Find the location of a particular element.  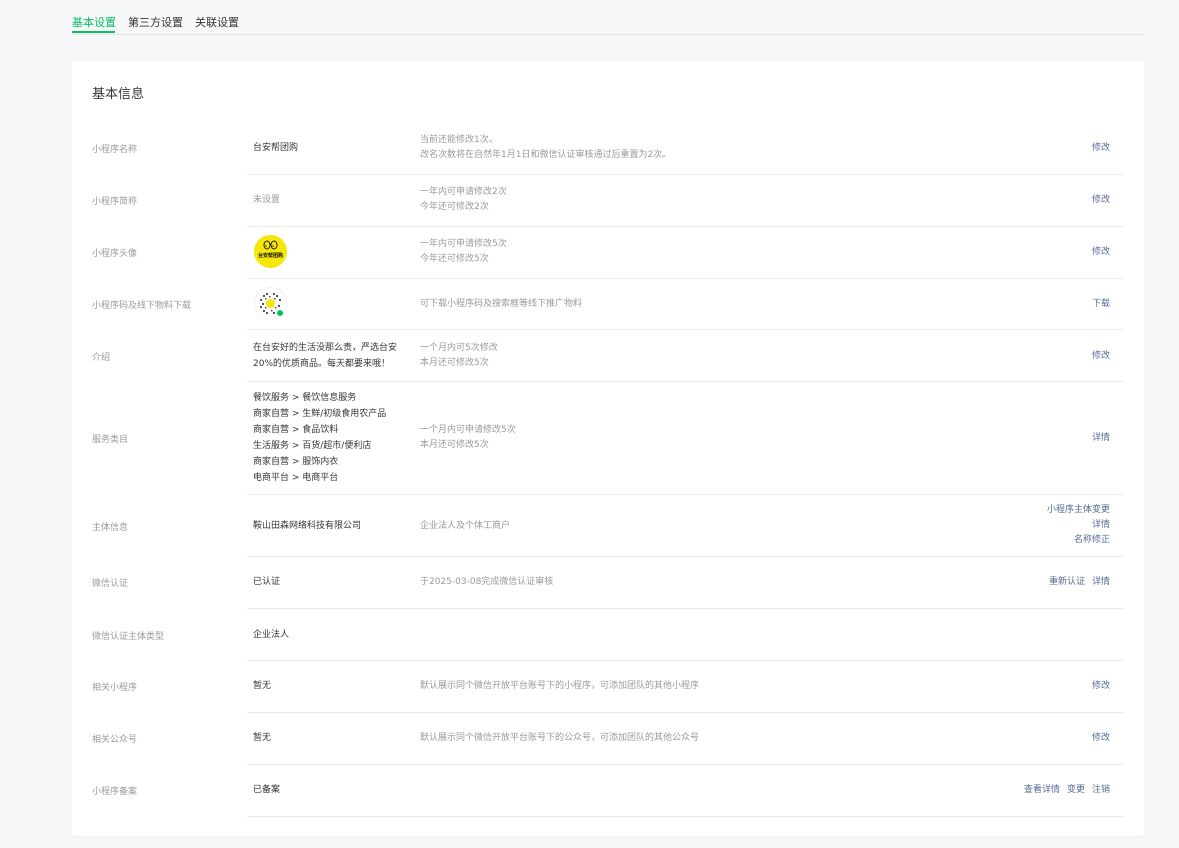

subject-actions: 小程序主体变更 详情 名称修正 is located at coordinates (1078, 525).